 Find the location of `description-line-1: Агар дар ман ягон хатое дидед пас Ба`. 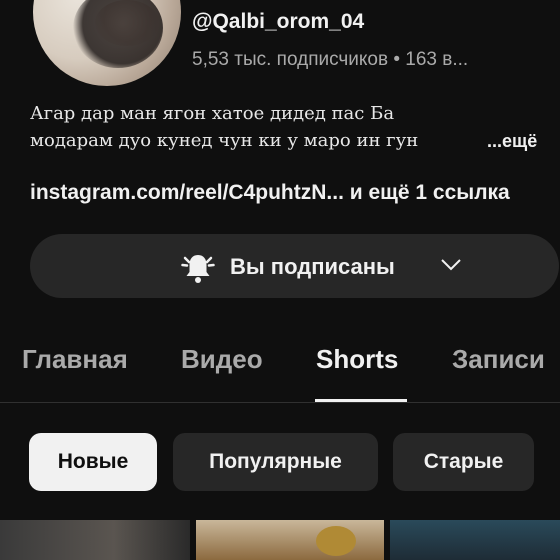

description-line-1: Агар дар ман ягон хатое дидед пас Ба is located at coordinates (212, 113).